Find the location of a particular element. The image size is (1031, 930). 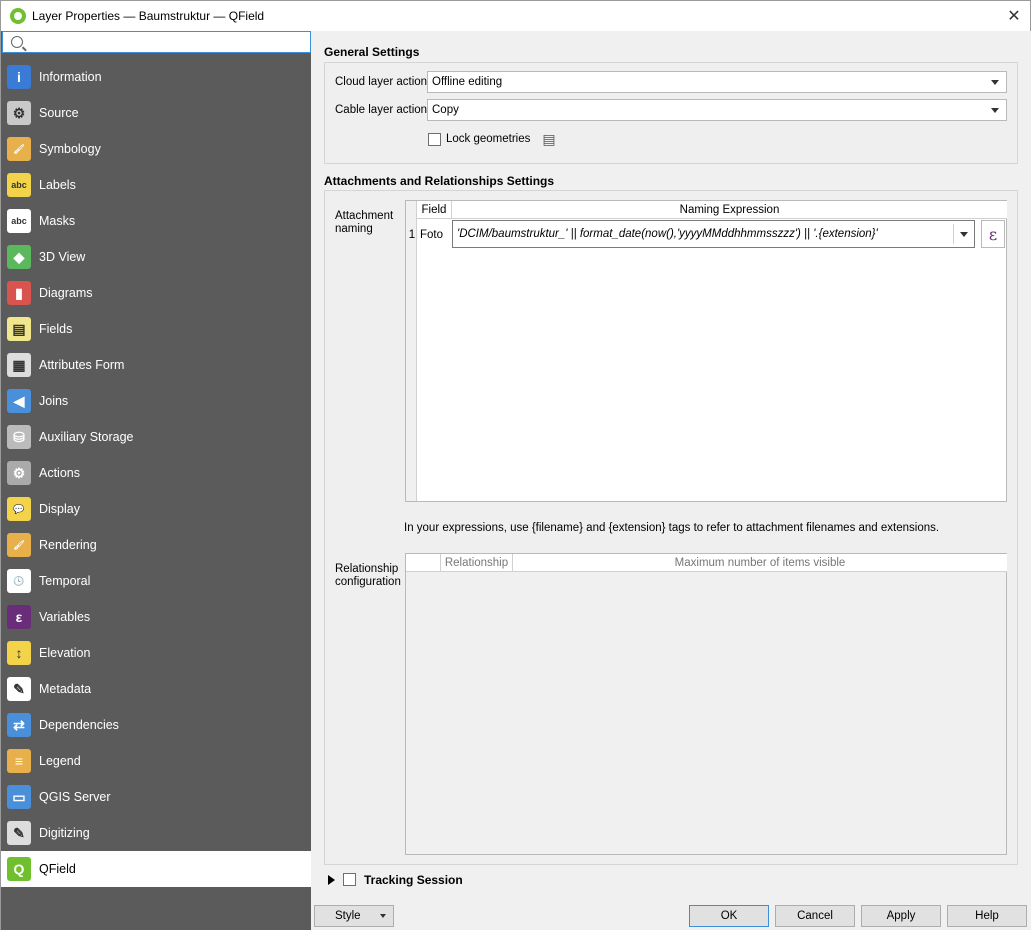

sidebar-item-metadata: ✎ Metadata is located at coordinates (156, 689).